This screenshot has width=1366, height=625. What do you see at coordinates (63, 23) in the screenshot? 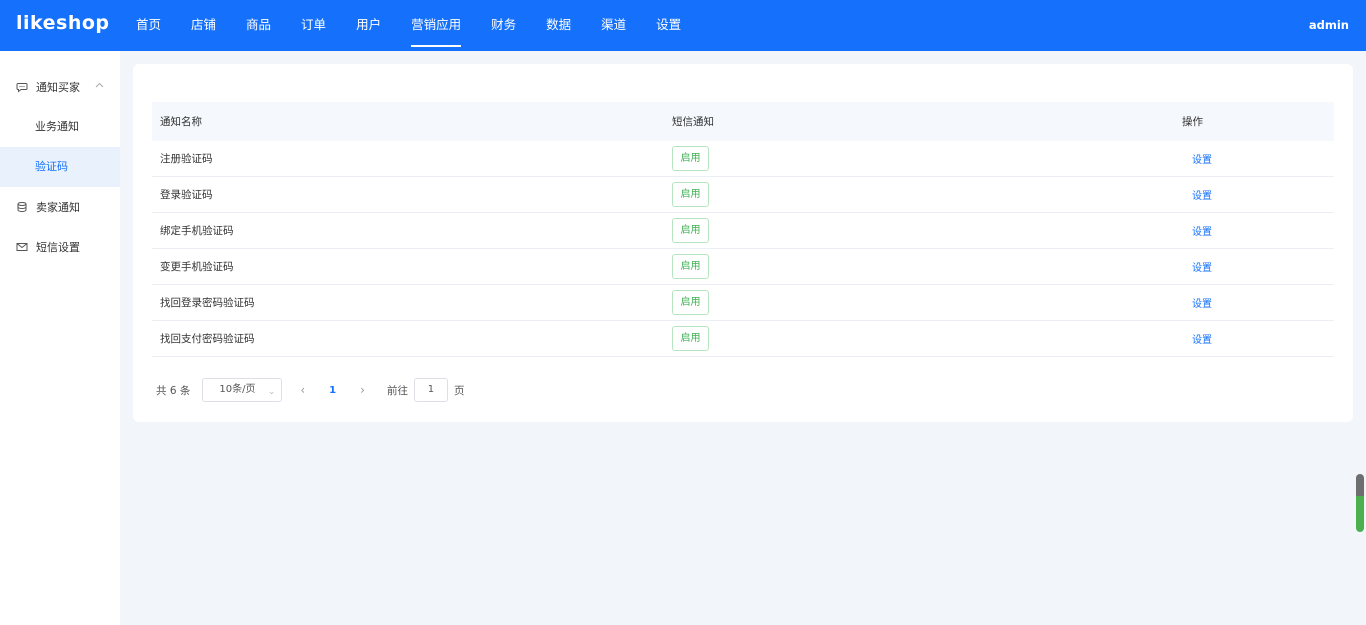
I see `logo: likeshop` at bounding box center [63, 23].